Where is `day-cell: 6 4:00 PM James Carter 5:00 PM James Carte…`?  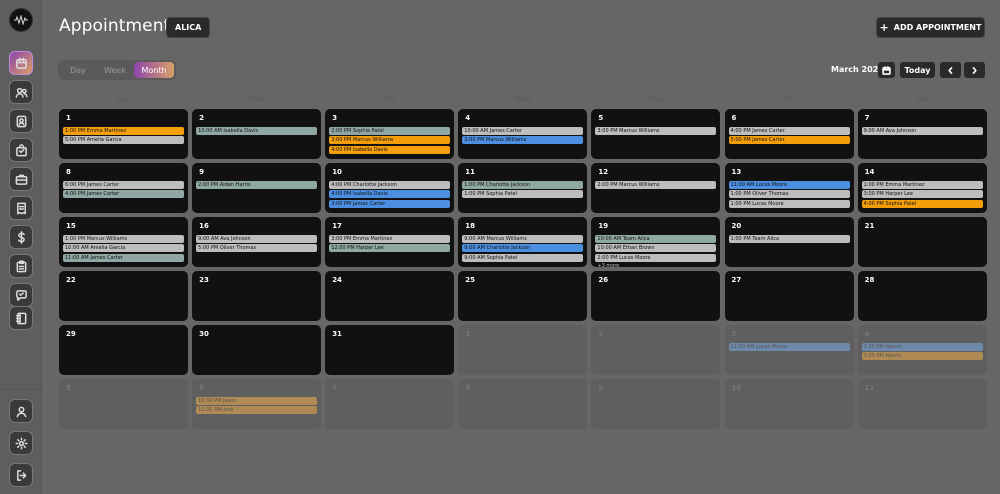 day-cell: 6 4:00 PM James Carter 5:00 PM James Carte… is located at coordinates (789, 134).